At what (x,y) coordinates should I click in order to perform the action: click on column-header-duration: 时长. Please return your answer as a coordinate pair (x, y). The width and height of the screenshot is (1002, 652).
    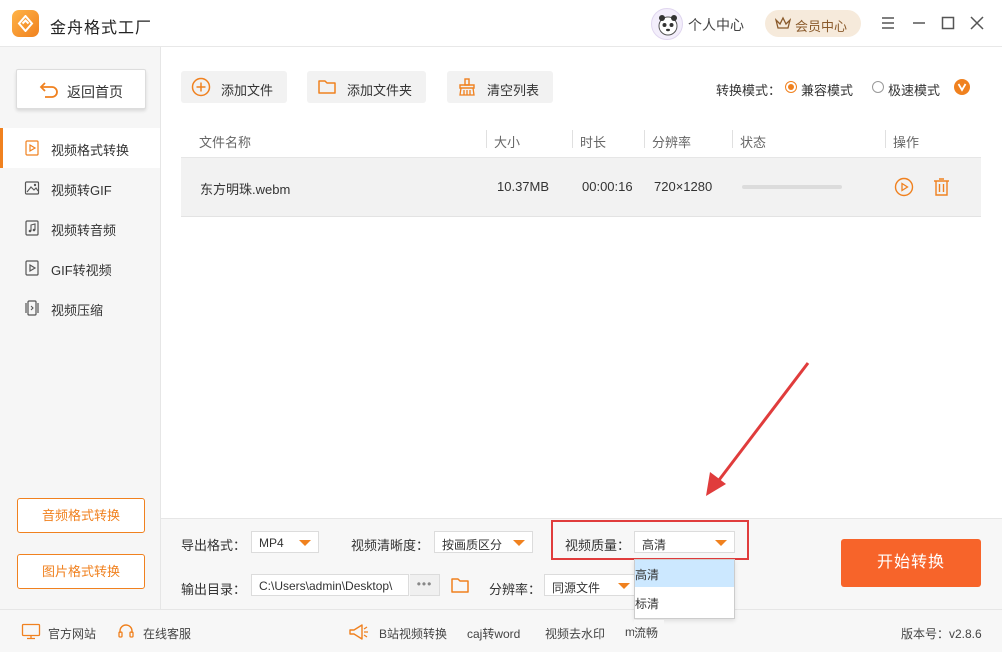
    Looking at the image, I should click on (593, 142).